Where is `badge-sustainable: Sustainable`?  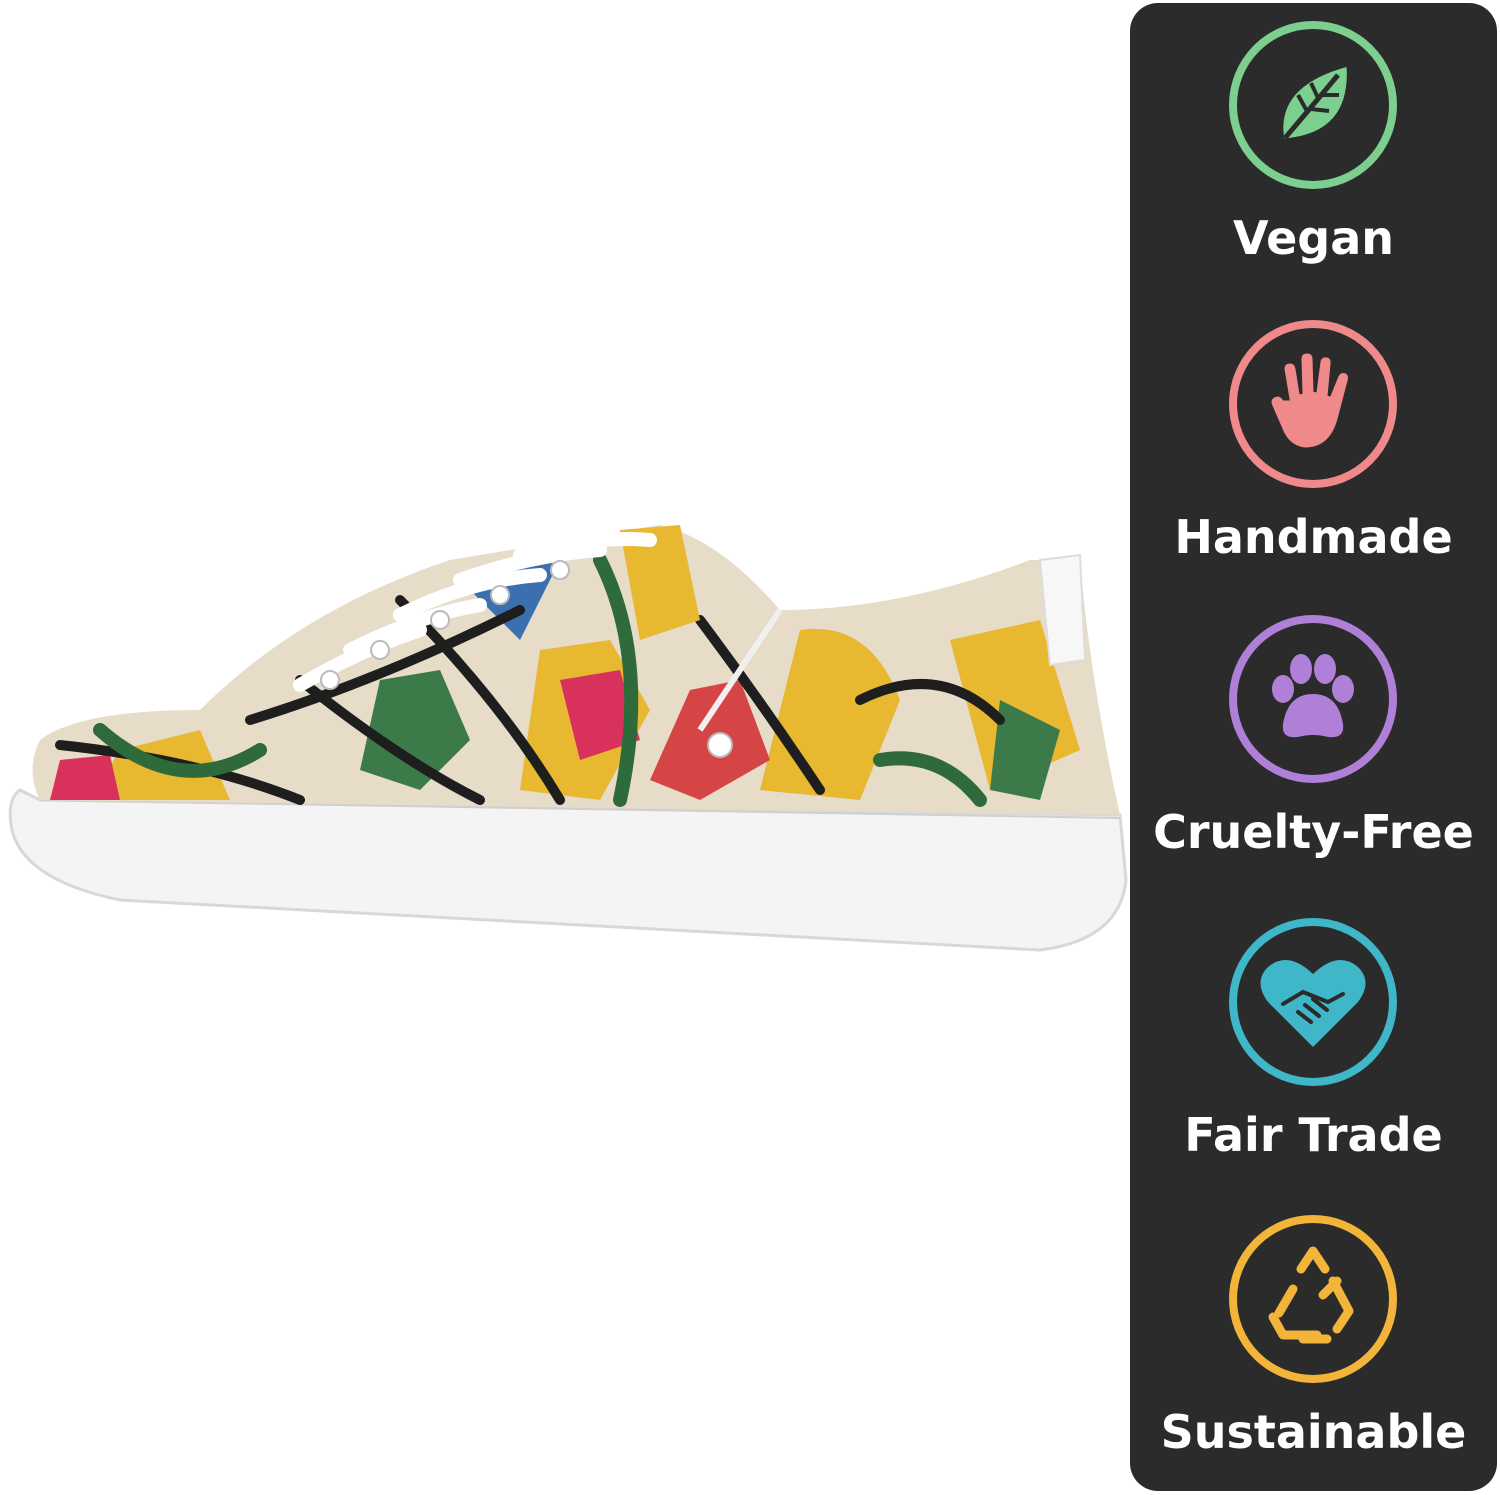 badge-sustainable: Sustainable is located at coordinates (1313, 1345).